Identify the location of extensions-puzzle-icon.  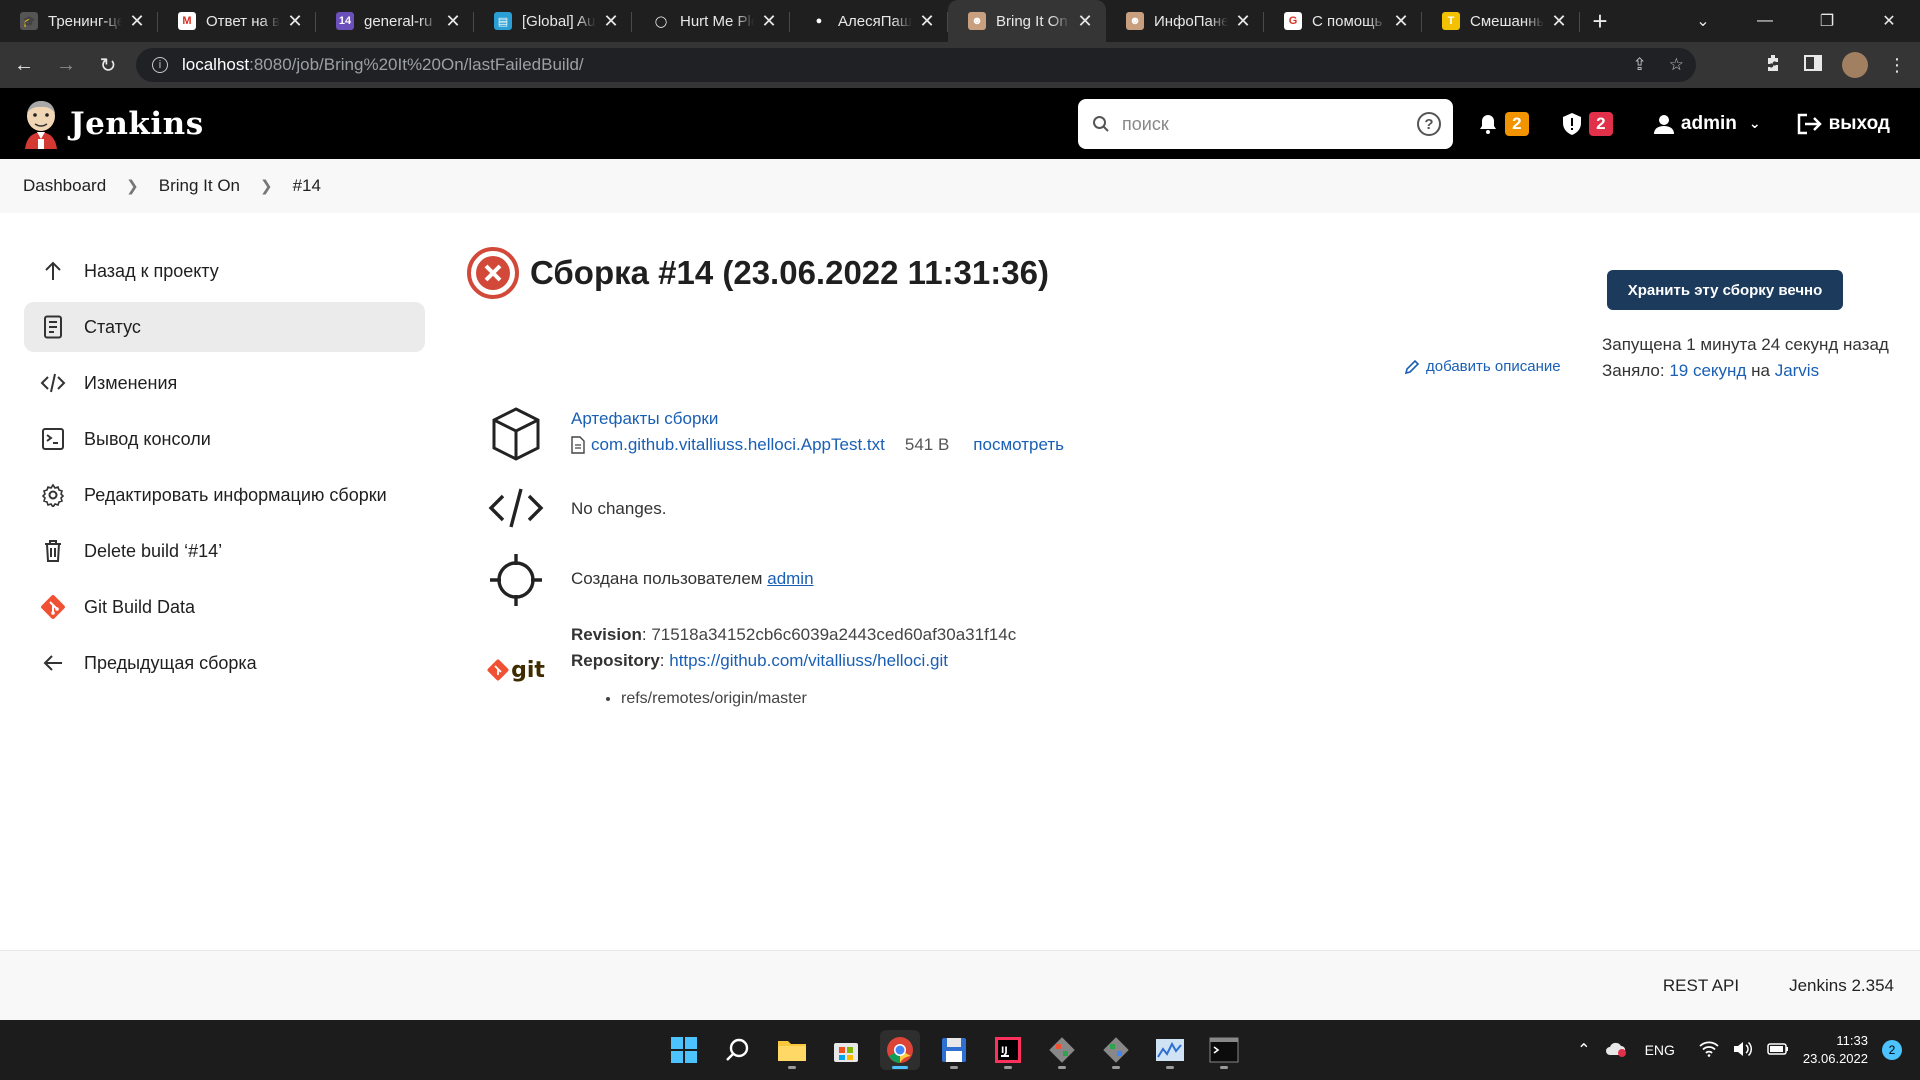
(1774, 65).